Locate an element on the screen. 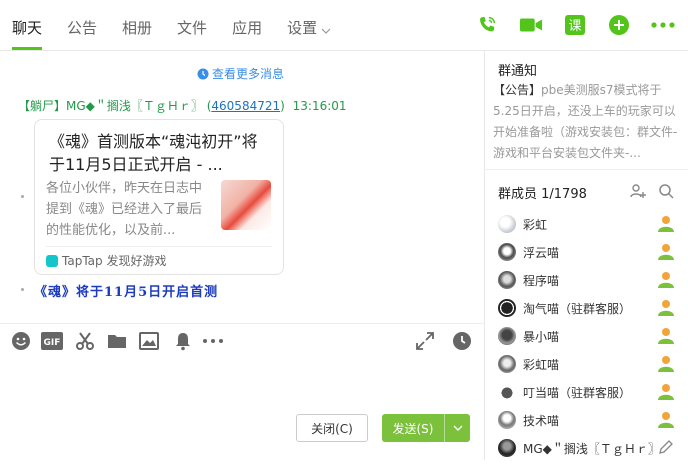 The width and height of the screenshot is (688, 465). members-actions is located at coordinates (646, 191).